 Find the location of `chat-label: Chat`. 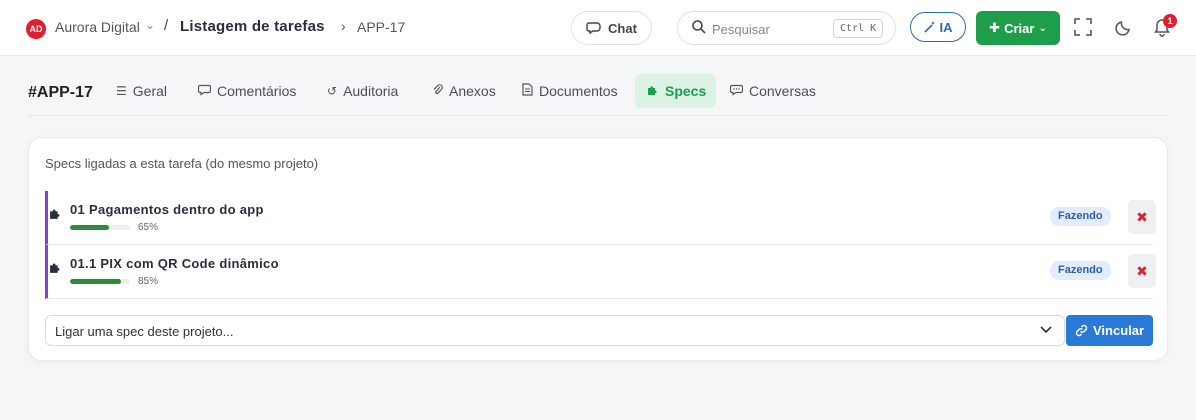

chat-label: Chat is located at coordinates (622, 28).